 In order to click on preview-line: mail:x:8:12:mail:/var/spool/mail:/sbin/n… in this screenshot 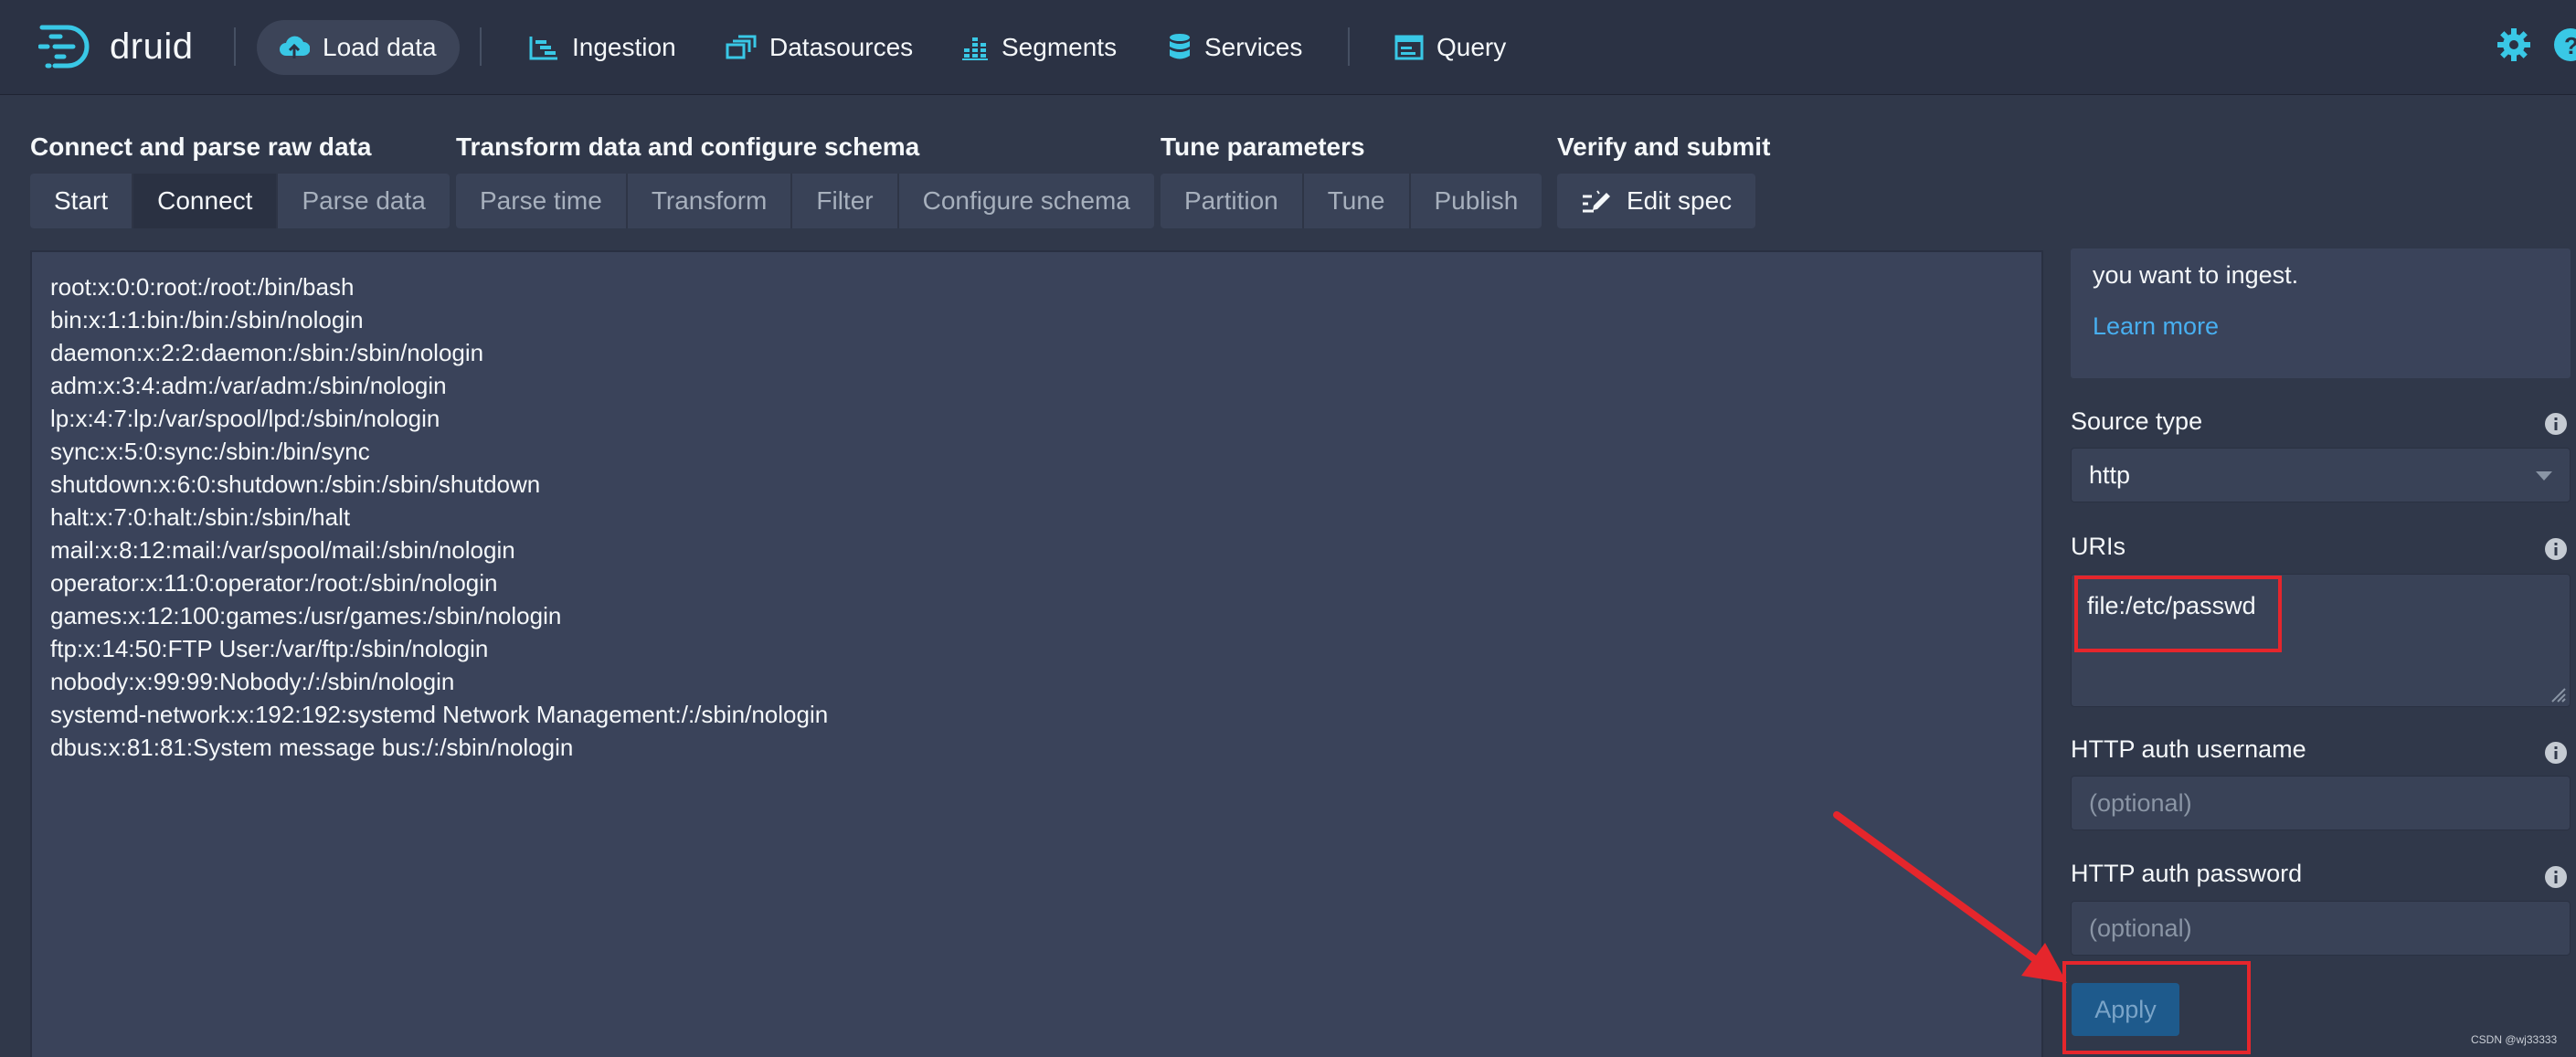, I will do `click(282, 550)`.